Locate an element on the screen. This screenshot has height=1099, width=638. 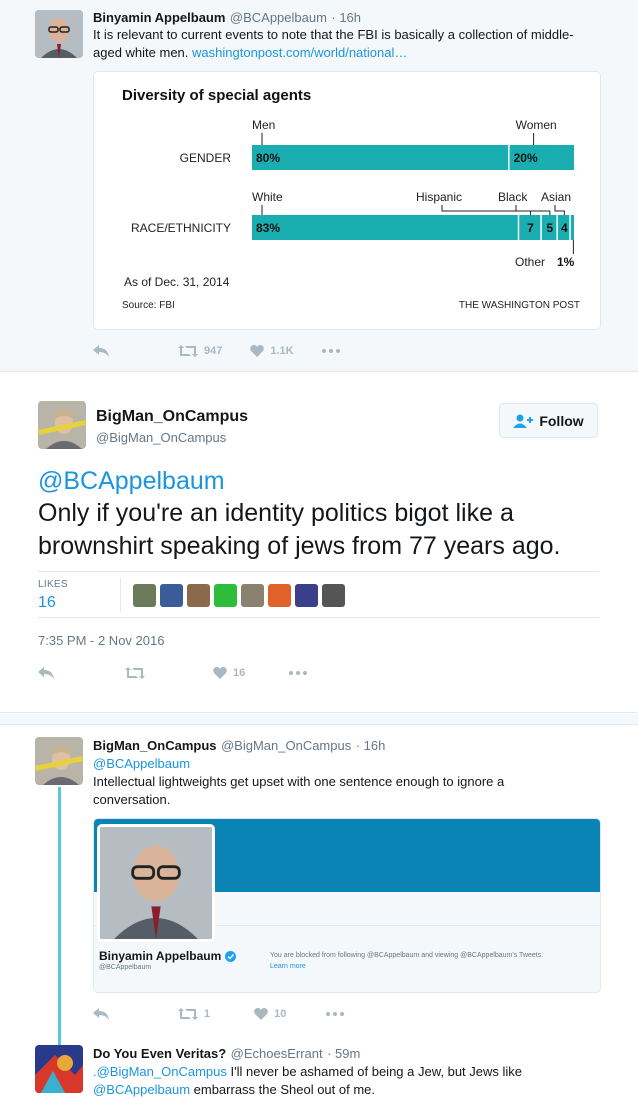
other-label: Other is located at coordinates (530, 262).